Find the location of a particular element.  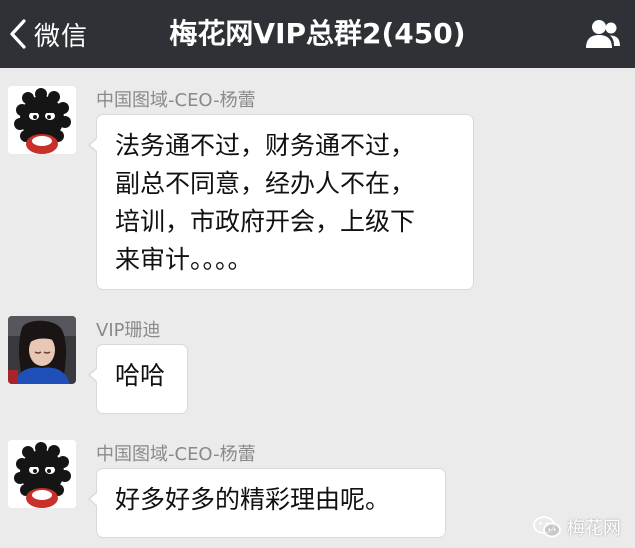

message-bubble: 哈哈 is located at coordinates (138, 379).